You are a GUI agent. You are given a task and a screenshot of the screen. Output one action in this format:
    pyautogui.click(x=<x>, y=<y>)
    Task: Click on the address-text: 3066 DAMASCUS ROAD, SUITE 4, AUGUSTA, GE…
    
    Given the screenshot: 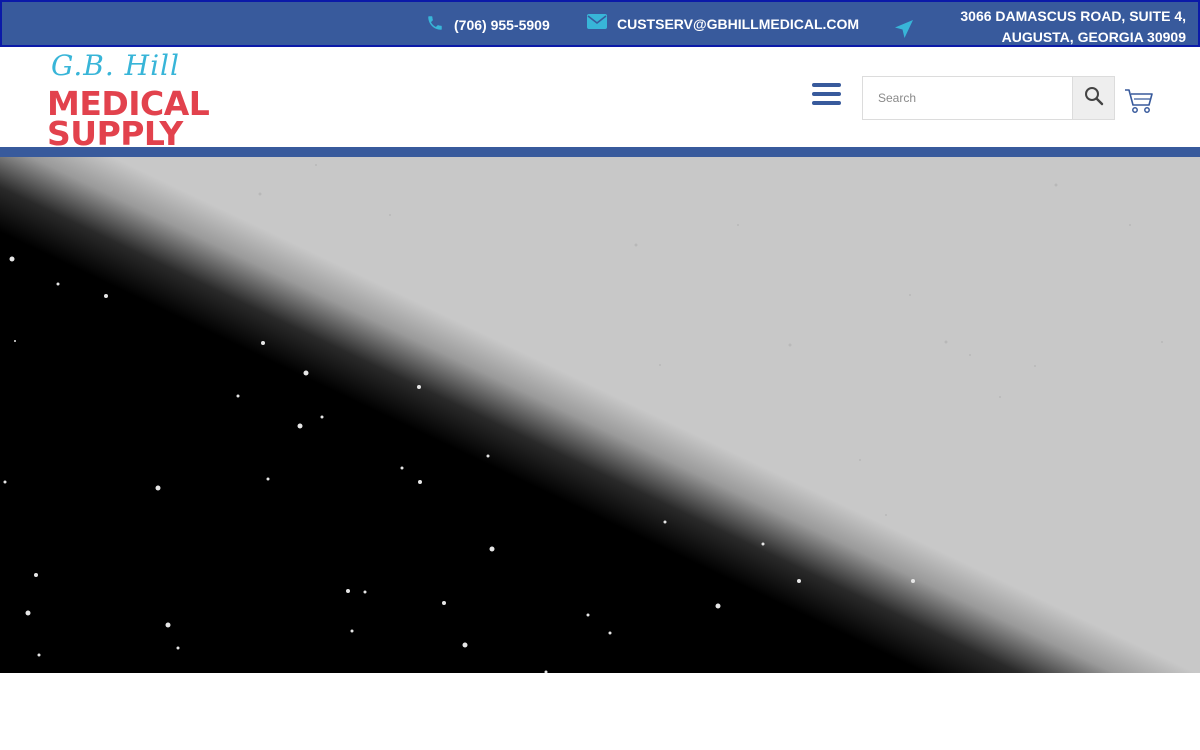 What is the action you would take?
    pyautogui.click(x=1059, y=27)
    